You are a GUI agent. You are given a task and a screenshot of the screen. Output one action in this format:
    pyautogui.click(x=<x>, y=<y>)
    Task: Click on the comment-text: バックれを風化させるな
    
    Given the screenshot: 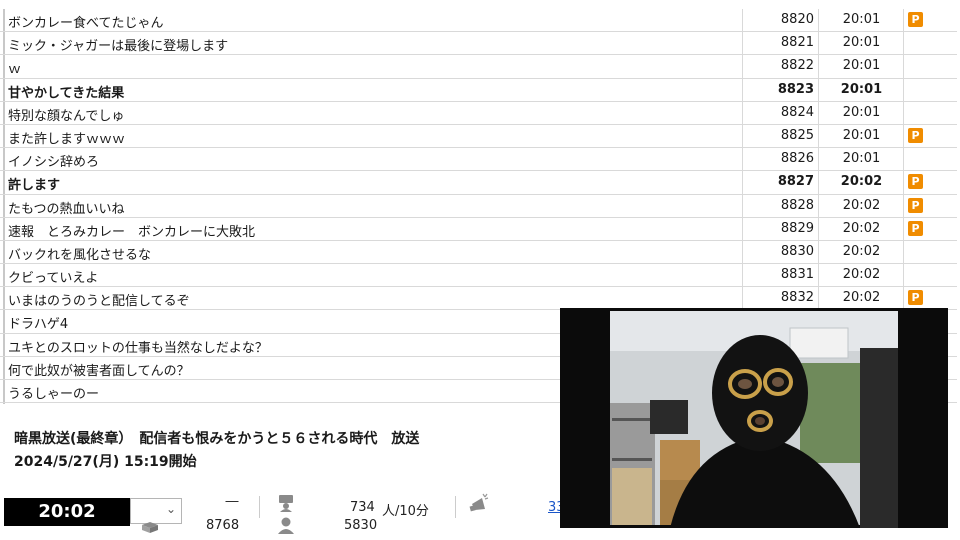 What is the action you would take?
    pyautogui.click(x=80, y=255)
    